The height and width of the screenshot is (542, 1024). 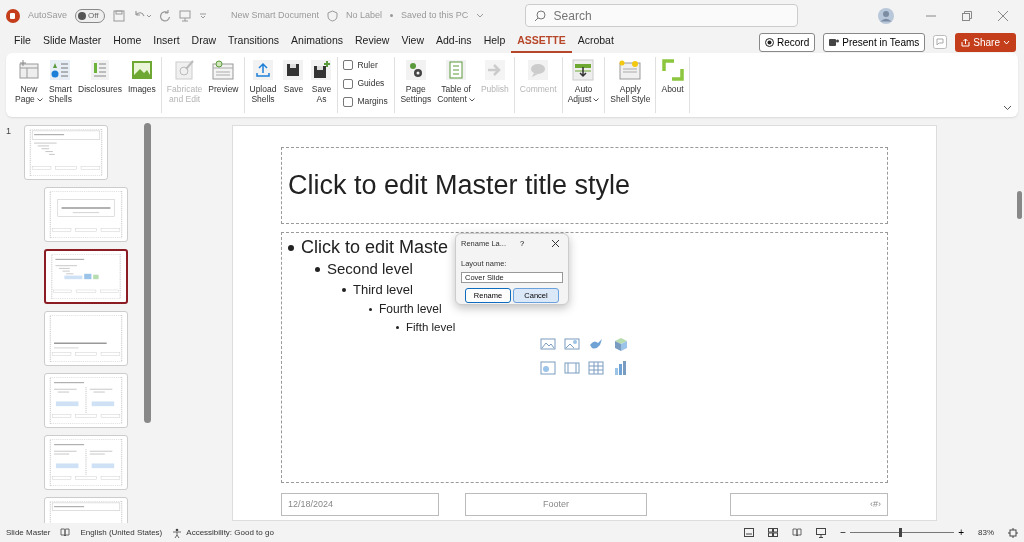 What do you see at coordinates (22, 42) in the screenshot?
I see `menu-tab: File` at bounding box center [22, 42].